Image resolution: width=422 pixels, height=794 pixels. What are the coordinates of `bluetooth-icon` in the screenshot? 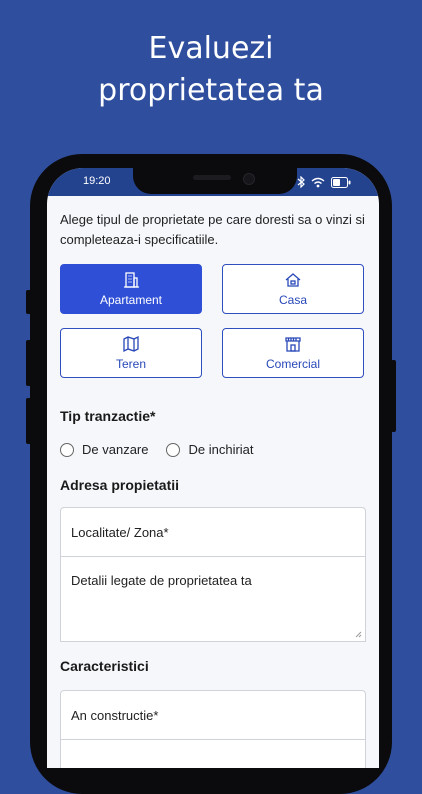 It's located at (301, 182).